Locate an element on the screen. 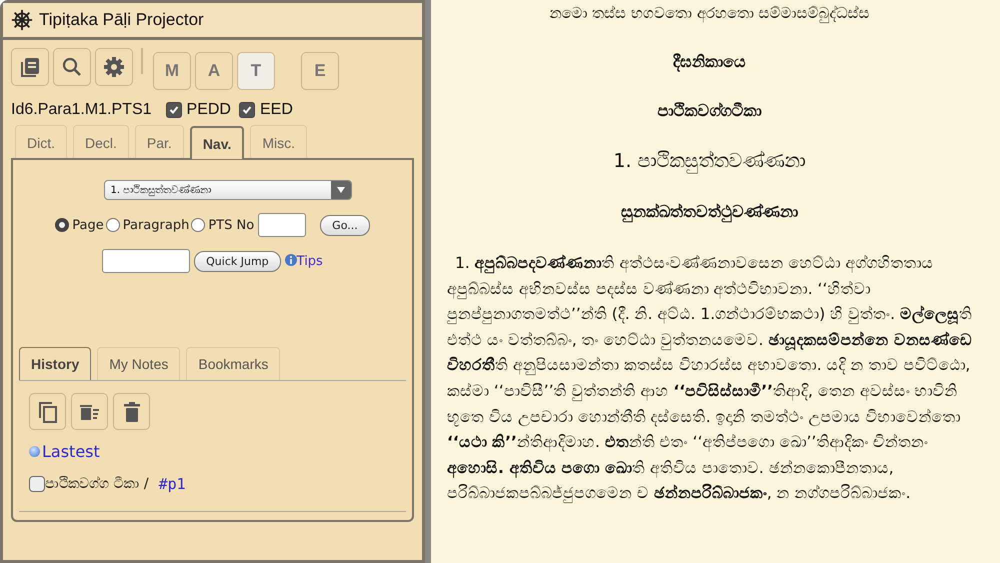  copy-button is located at coordinates (47, 411).